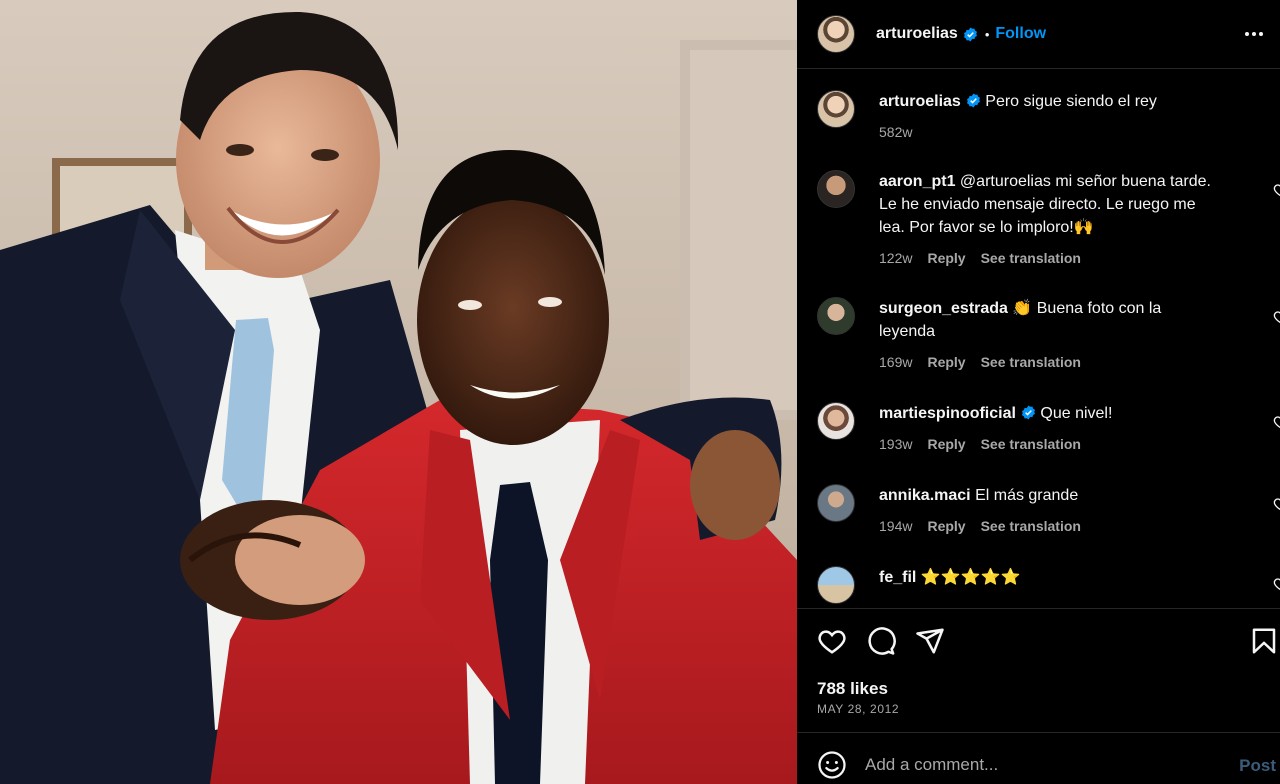 Image resolution: width=1280 pixels, height=784 pixels. What do you see at coordinates (917, 34) in the screenshot?
I see `author-username: arturoelias` at bounding box center [917, 34].